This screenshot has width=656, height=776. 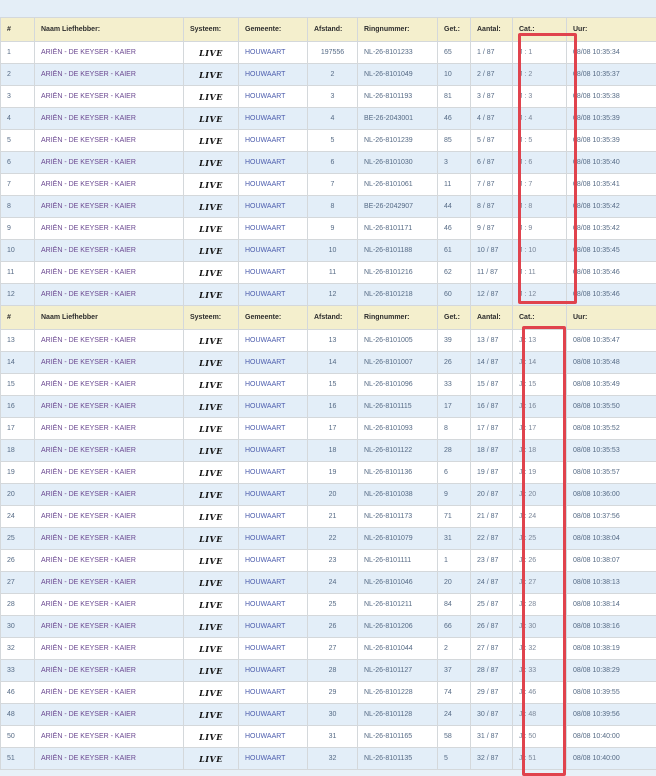 What do you see at coordinates (273, 295) in the screenshot?
I see `gemeente-cell: HOUWAART` at bounding box center [273, 295].